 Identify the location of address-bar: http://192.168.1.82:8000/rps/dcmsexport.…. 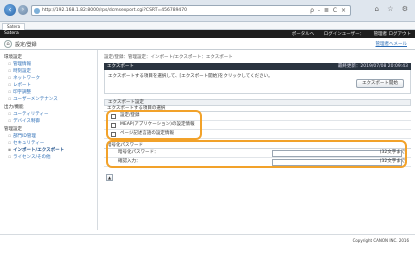
(191, 10).